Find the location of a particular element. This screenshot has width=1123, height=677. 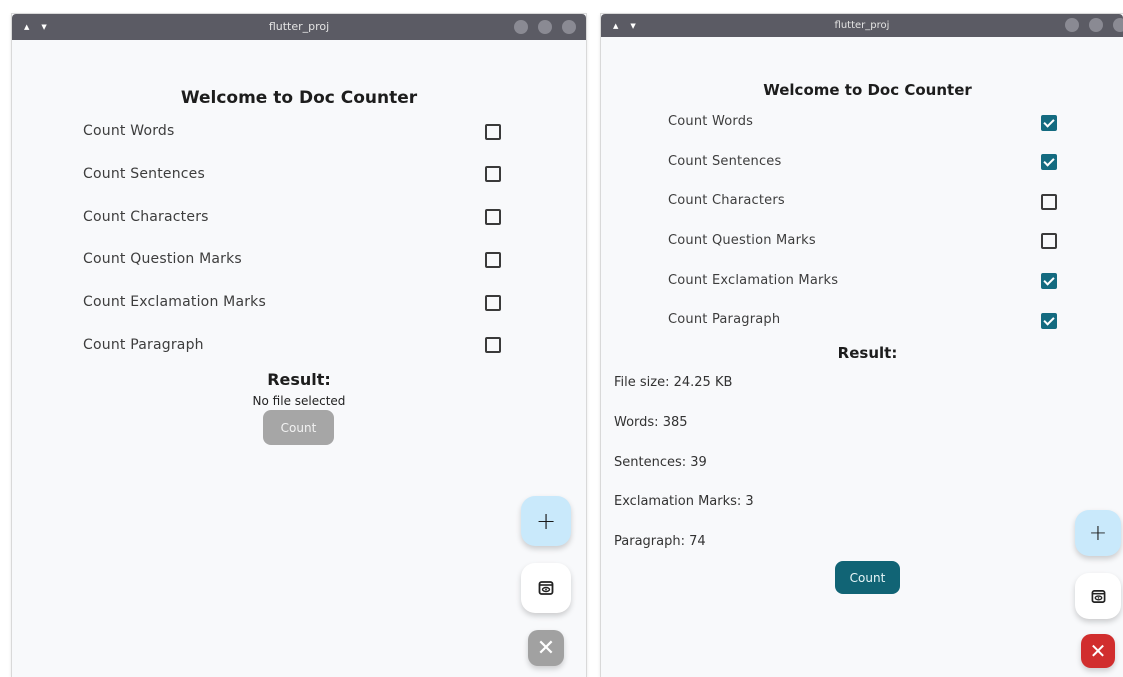

file-status: No file selected is located at coordinates (299, 401).